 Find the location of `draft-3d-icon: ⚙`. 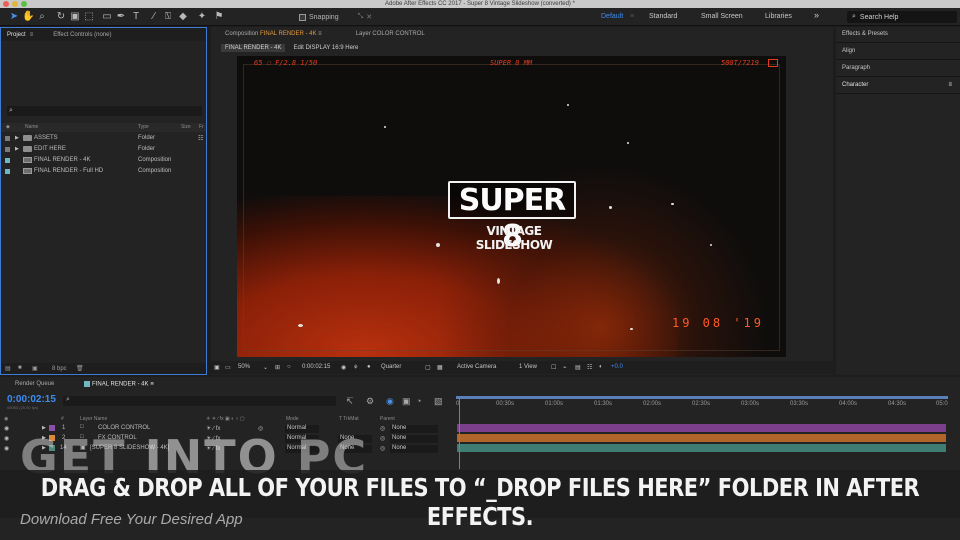

draft-3d-icon: ⚙ is located at coordinates (370, 401).